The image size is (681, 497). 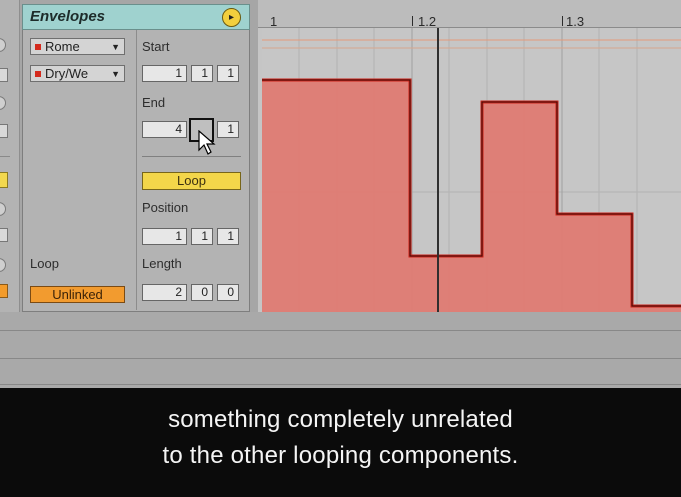 I want to click on envelopes-title: Envelopes, so click(x=68, y=16).